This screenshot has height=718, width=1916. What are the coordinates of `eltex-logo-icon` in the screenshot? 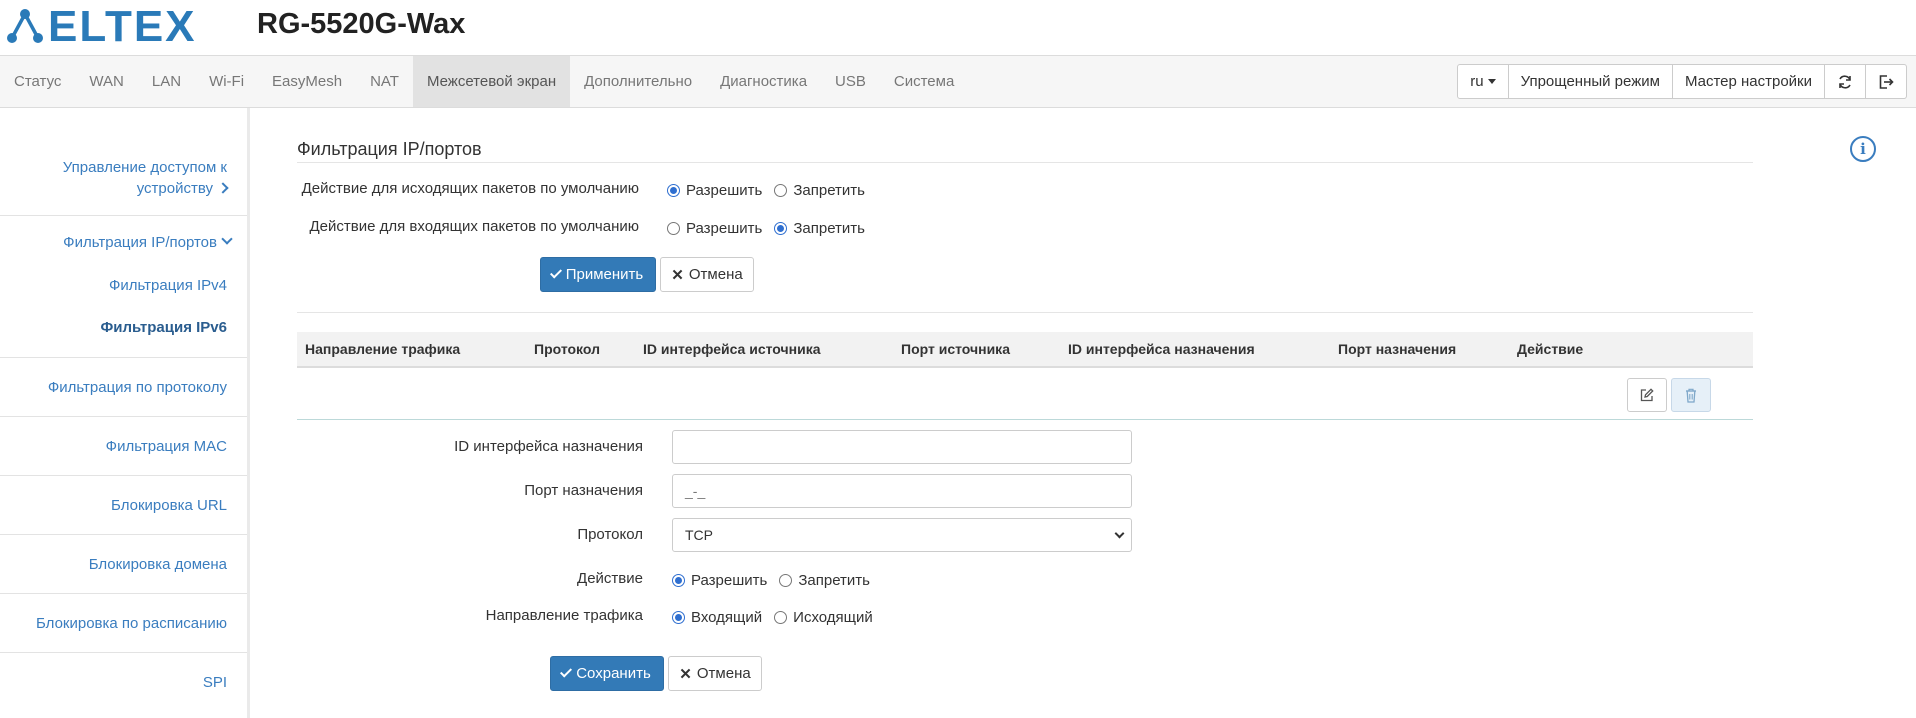 It's located at (25, 26).